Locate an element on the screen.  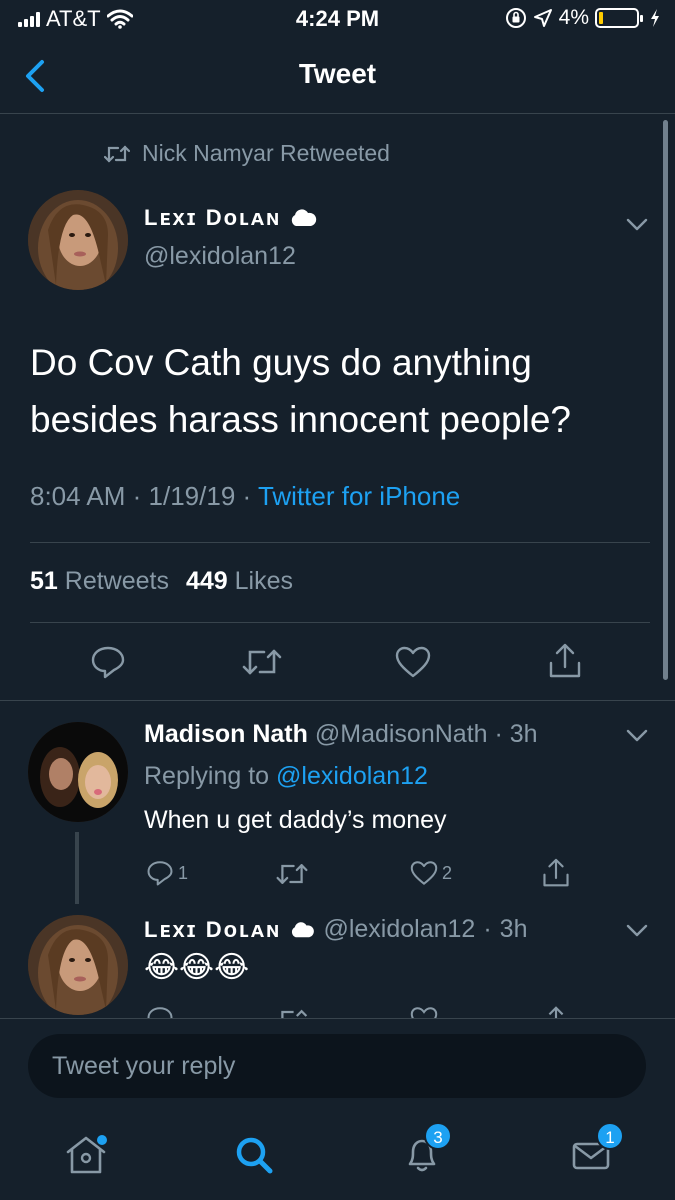
reply-action-like: 2 is located at coordinates (431, 873).